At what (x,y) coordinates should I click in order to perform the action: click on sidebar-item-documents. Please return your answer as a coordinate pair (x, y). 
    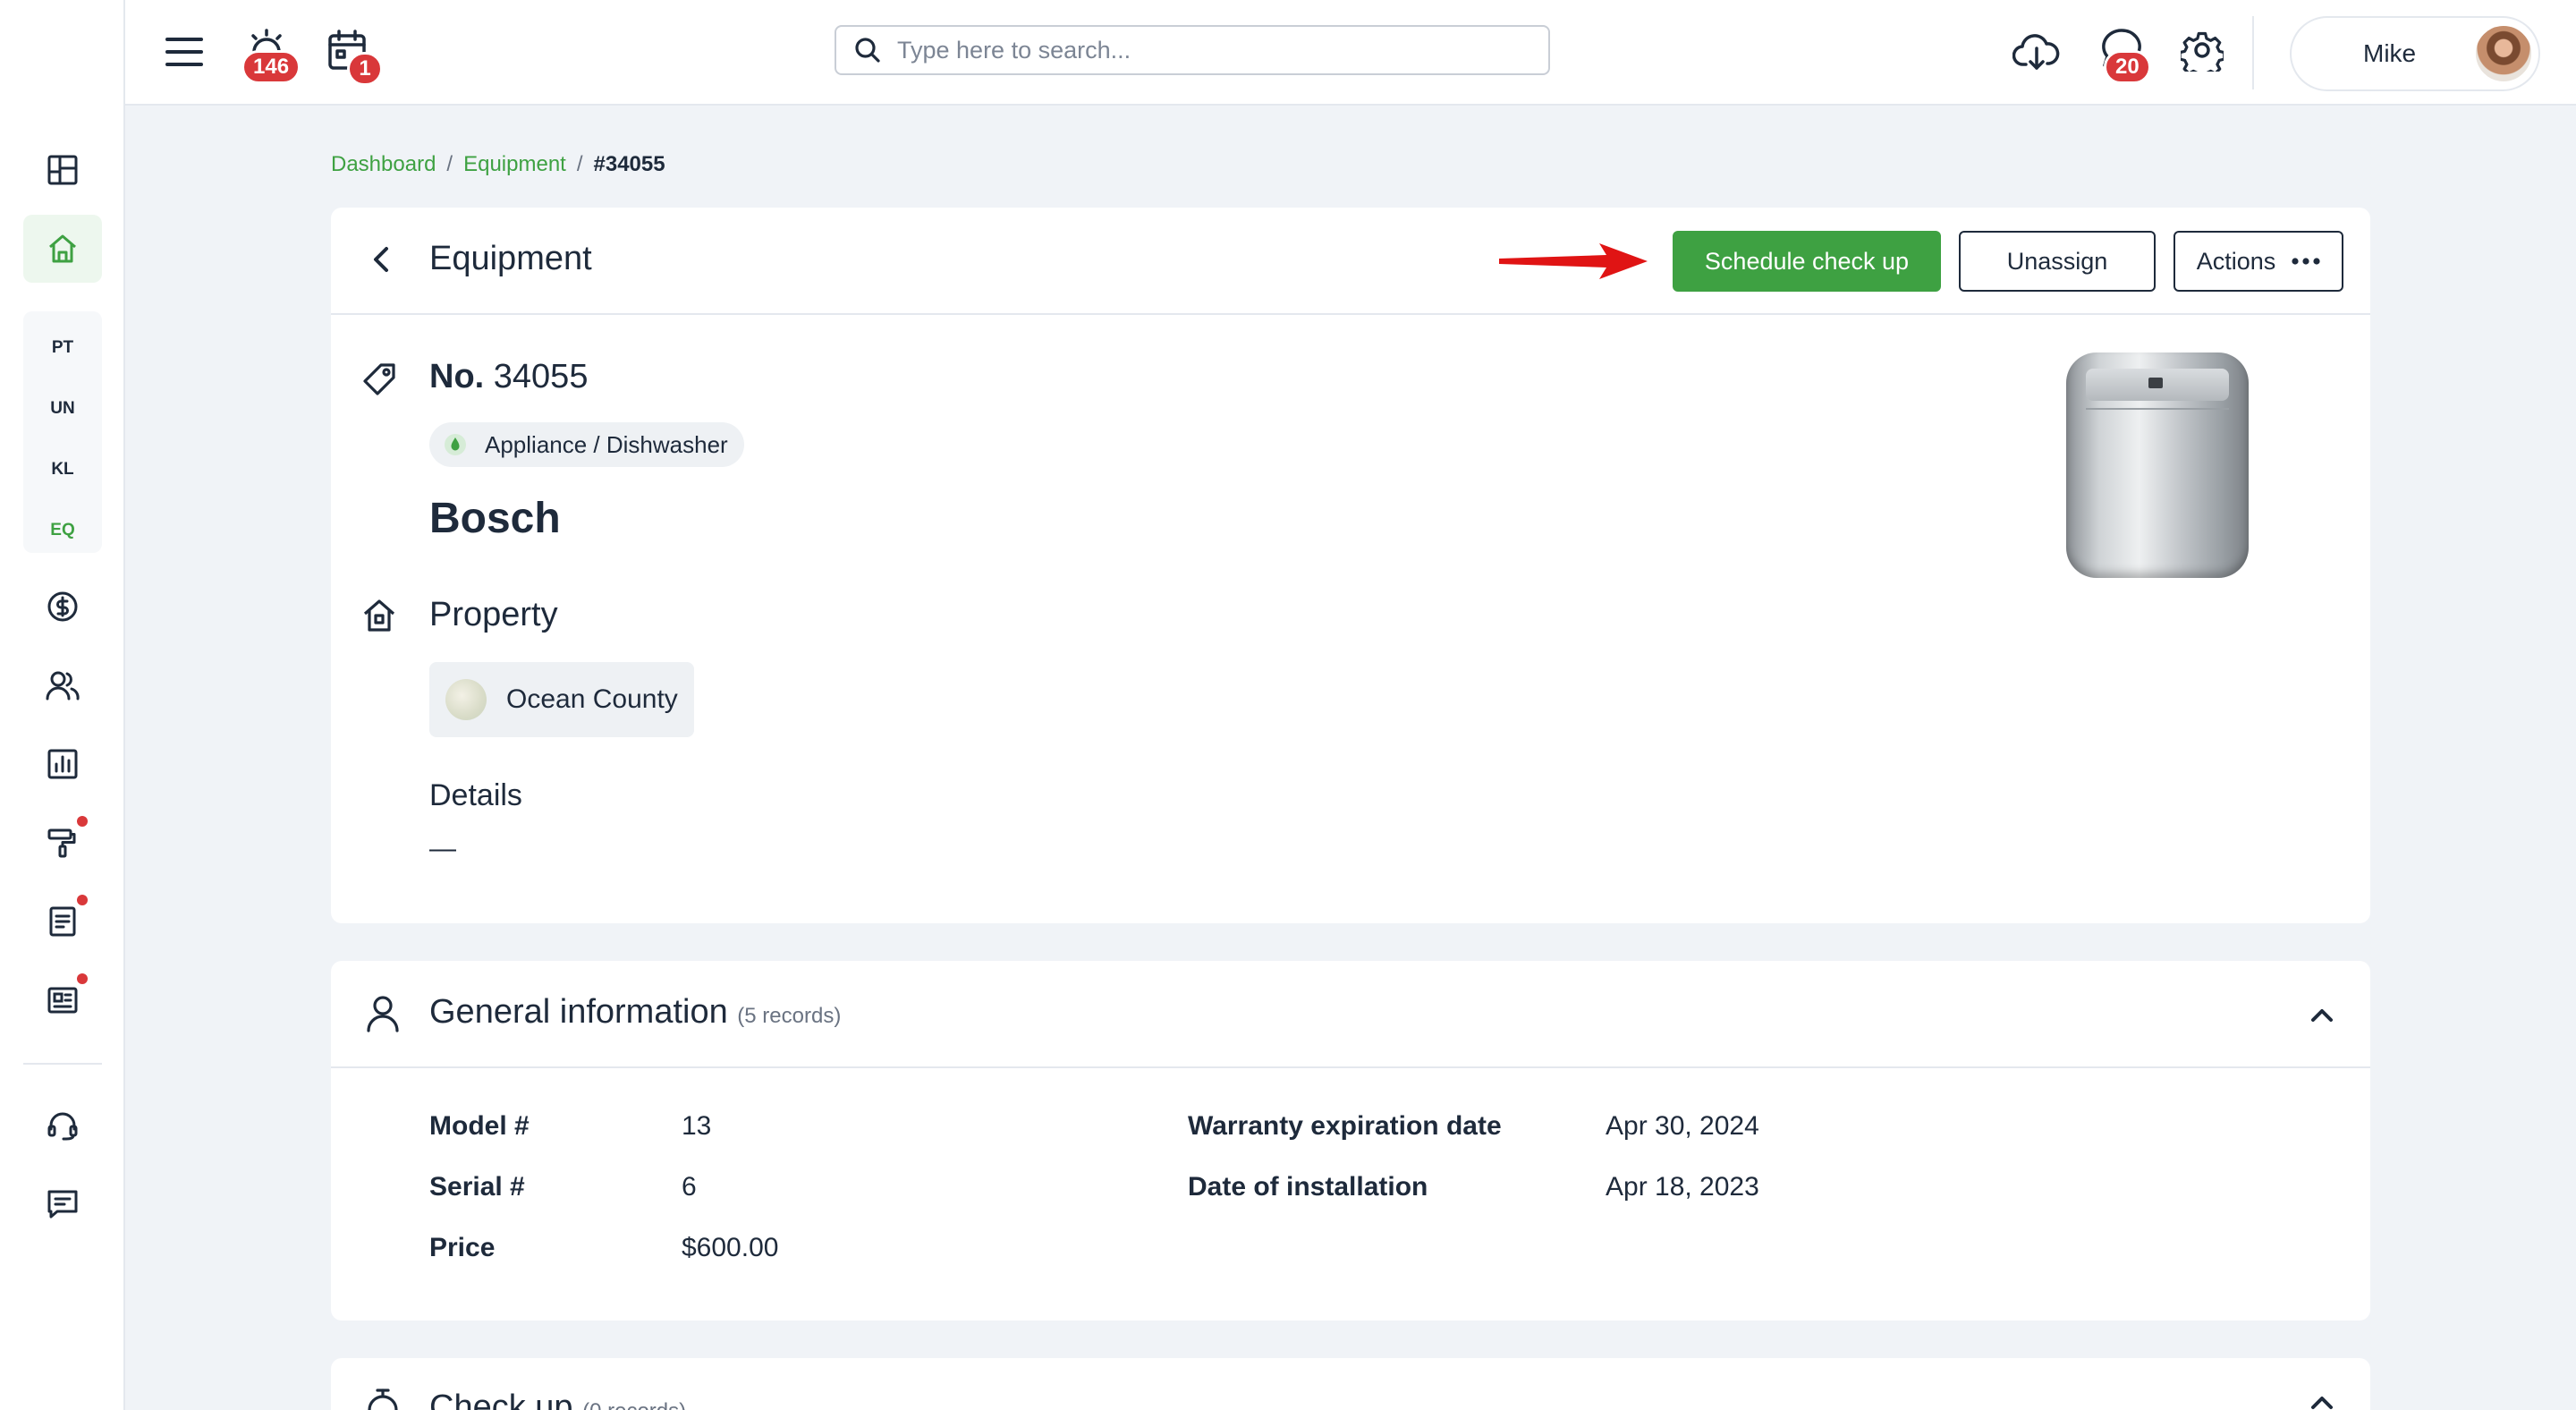
    Looking at the image, I should click on (62, 922).